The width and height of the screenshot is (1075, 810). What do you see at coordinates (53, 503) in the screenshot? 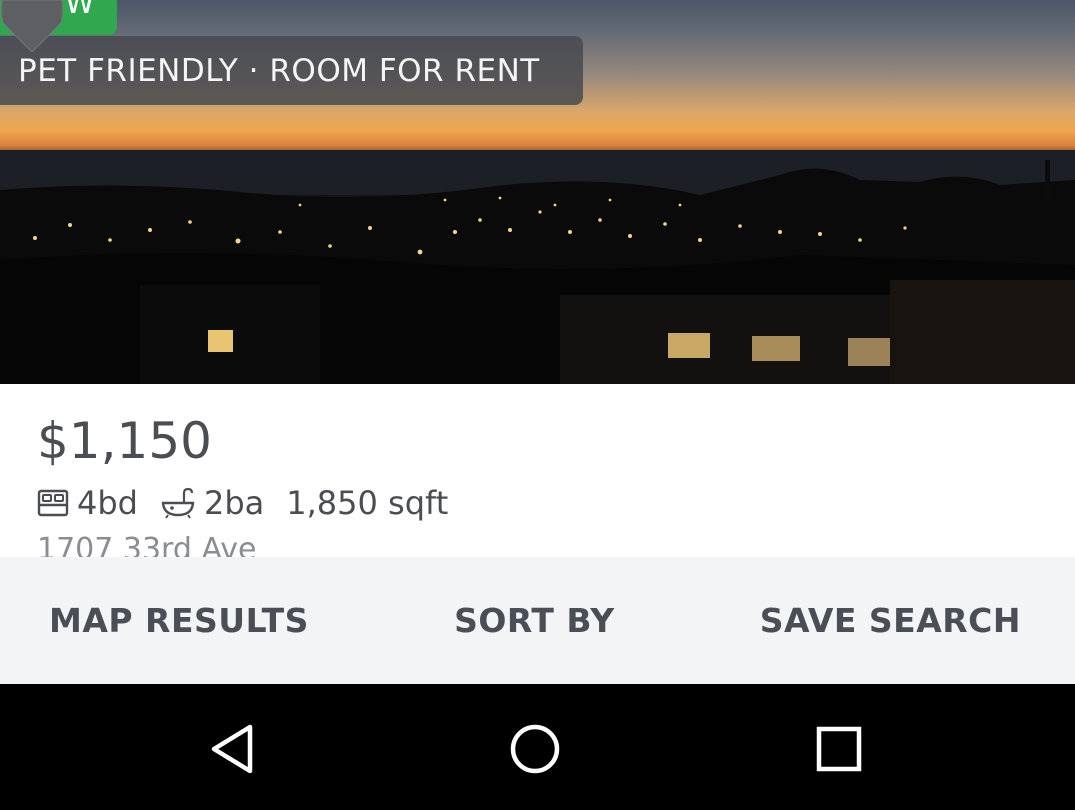
I see `bed-icon` at bounding box center [53, 503].